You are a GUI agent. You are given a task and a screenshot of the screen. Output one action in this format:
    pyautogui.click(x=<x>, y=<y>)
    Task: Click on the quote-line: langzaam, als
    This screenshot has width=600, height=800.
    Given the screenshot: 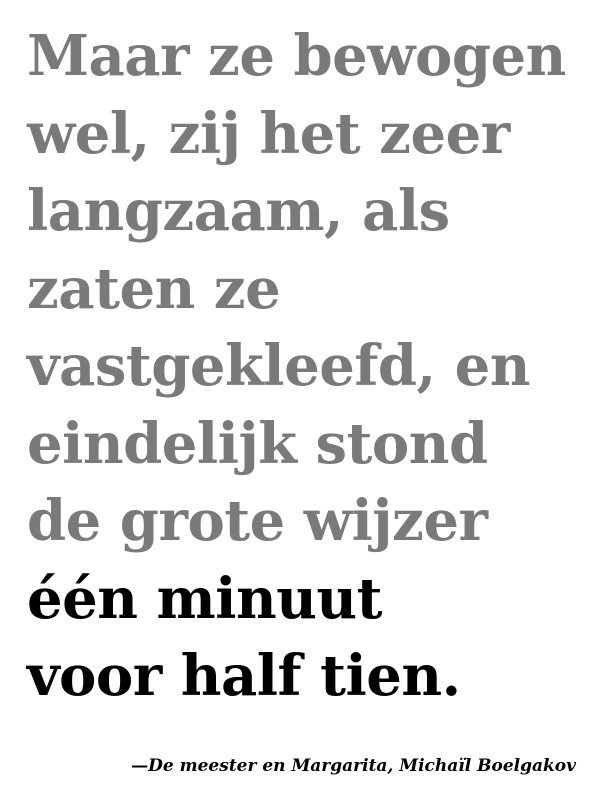 What is the action you would take?
    pyautogui.click(x=238, y=211)
    